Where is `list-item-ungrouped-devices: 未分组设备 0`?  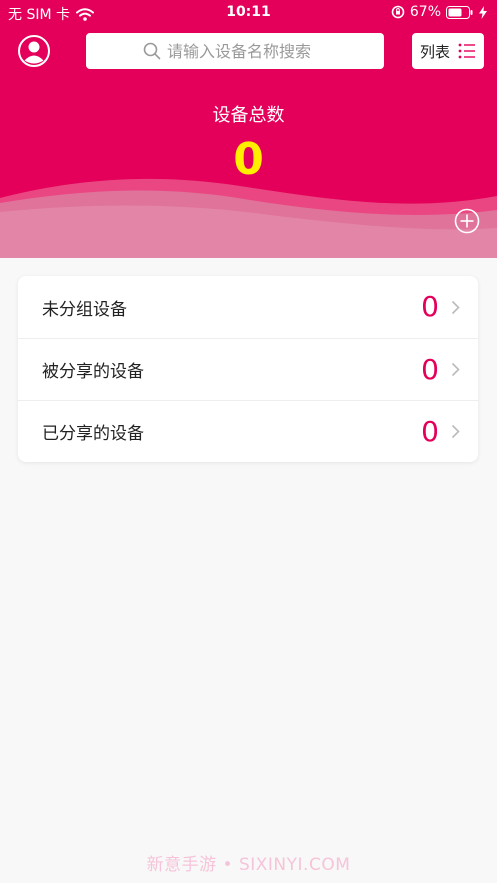 list-item-ungrouped-devices: 未分组设备 0 is located at coordinates (248, 307).